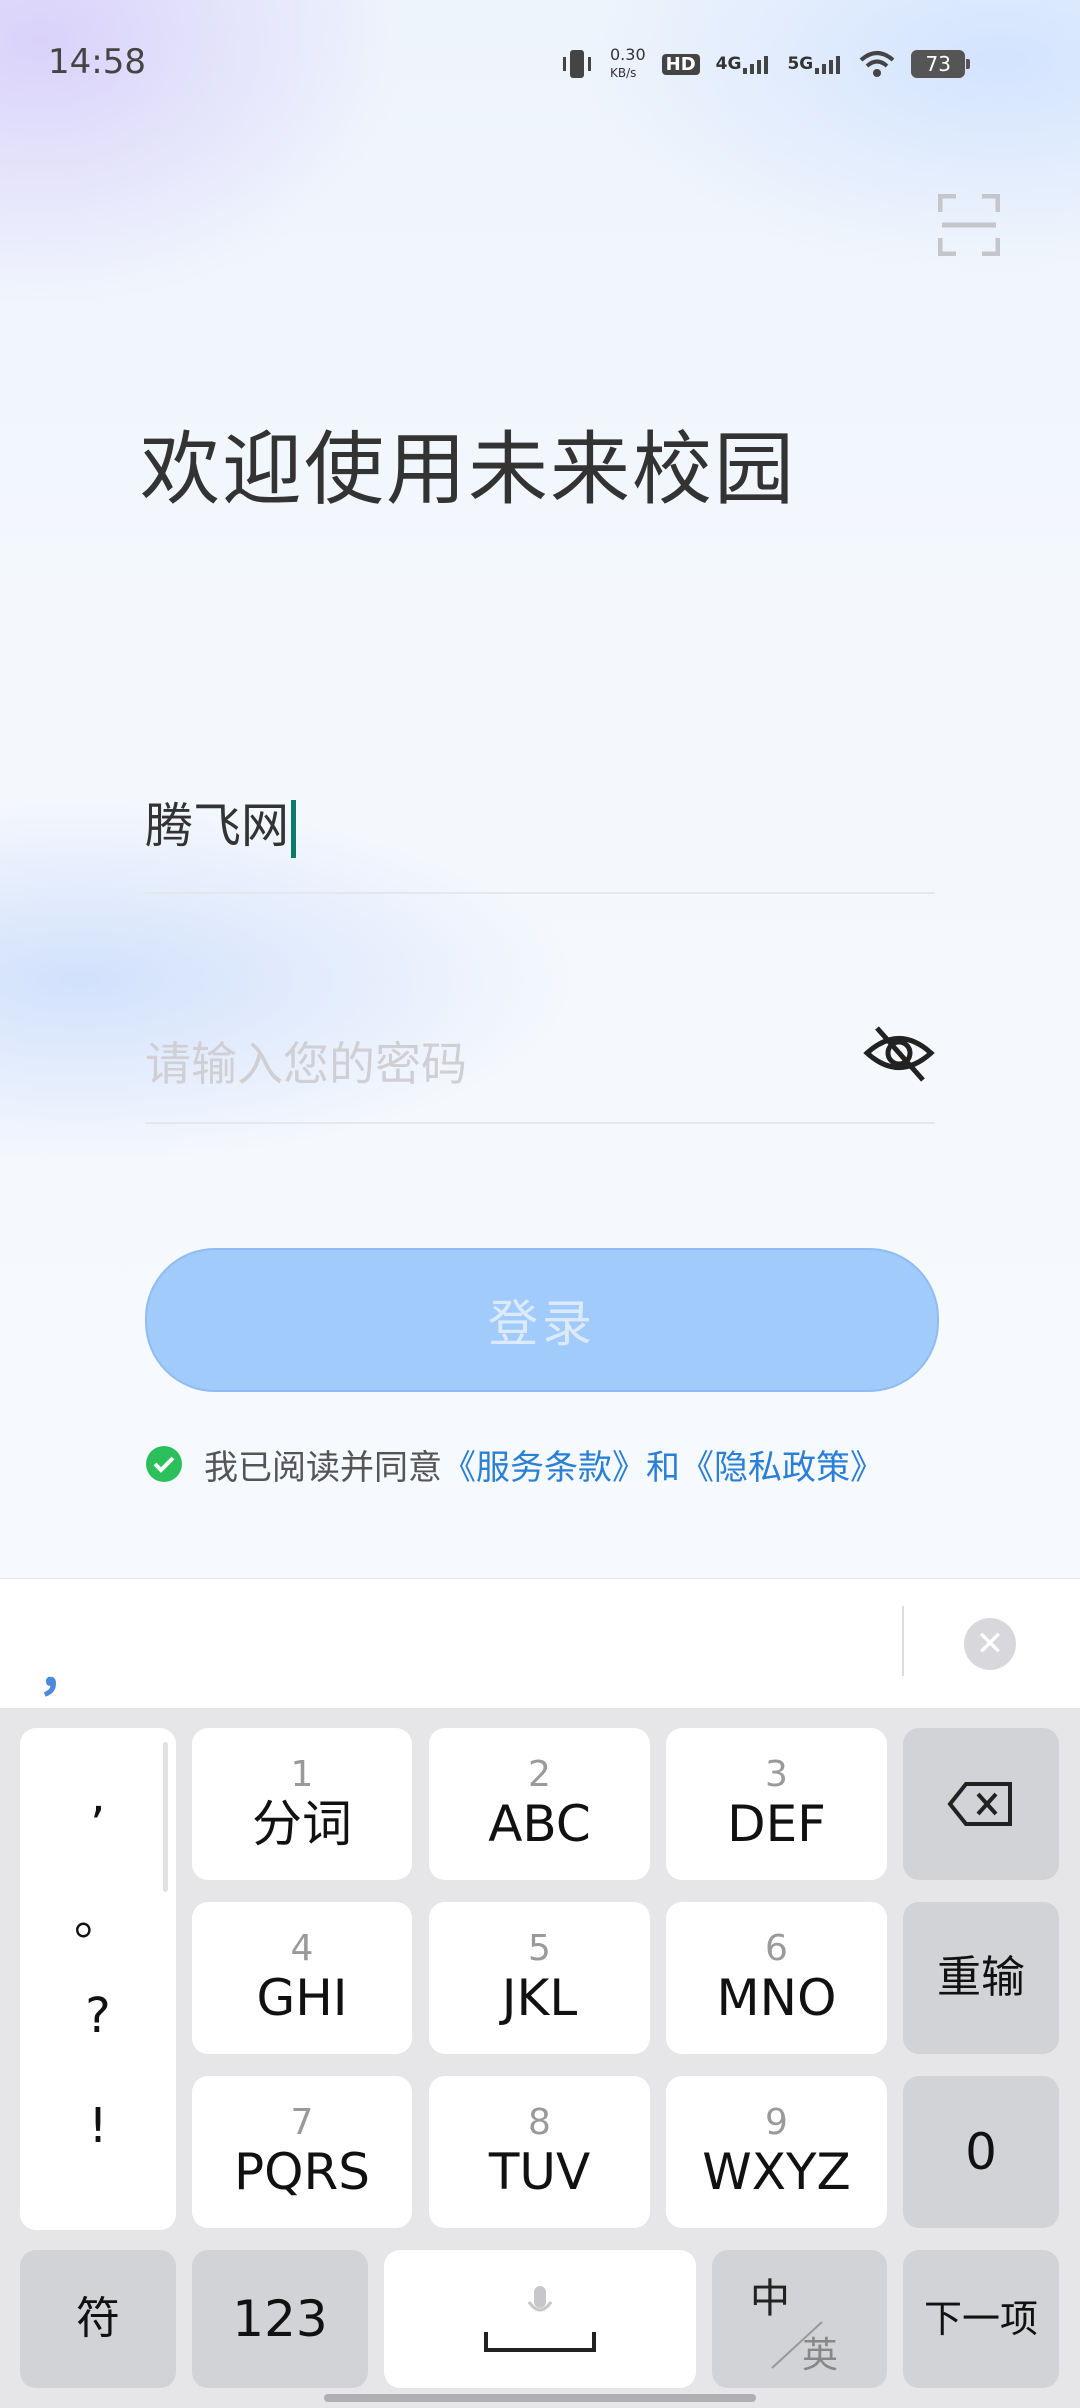 The width and height of the screenshot is (1080, 2408). Describe the element at coordinates (623, 73) in the screenshot. I see `net-speed-unit: KB/s` at that location.